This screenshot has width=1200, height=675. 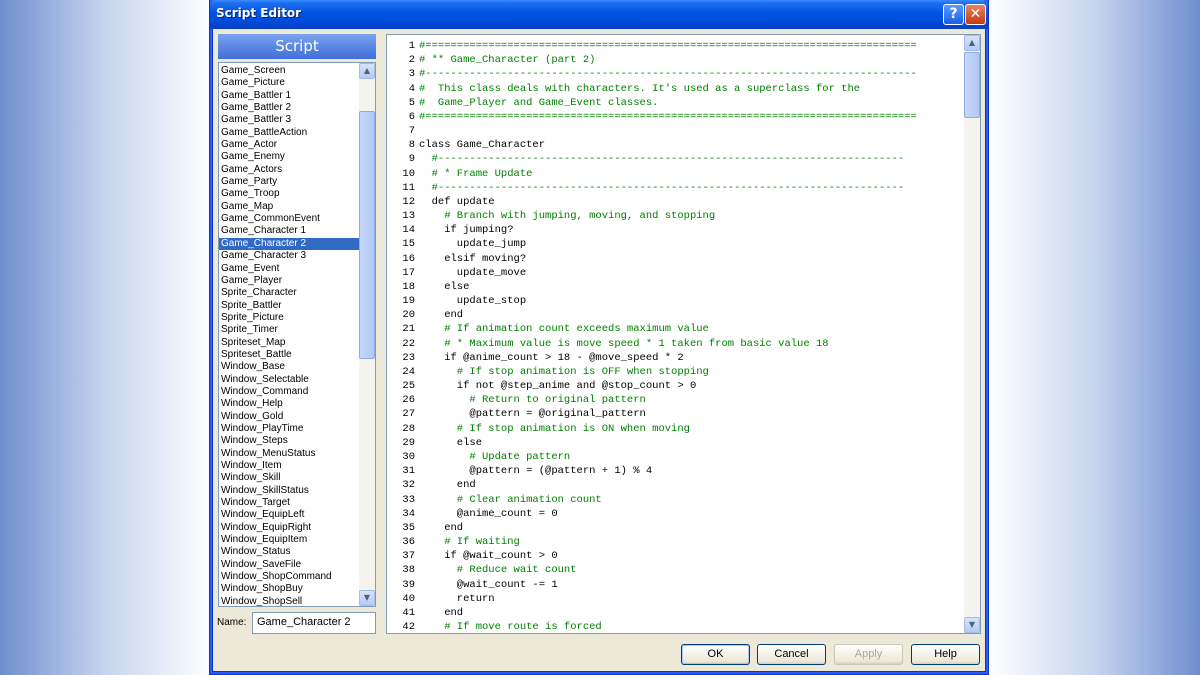 What do you see at coordinates (289, 441) in the screenshot?
I see `list-item: Window_Steps` at bounding box center [289, 441].